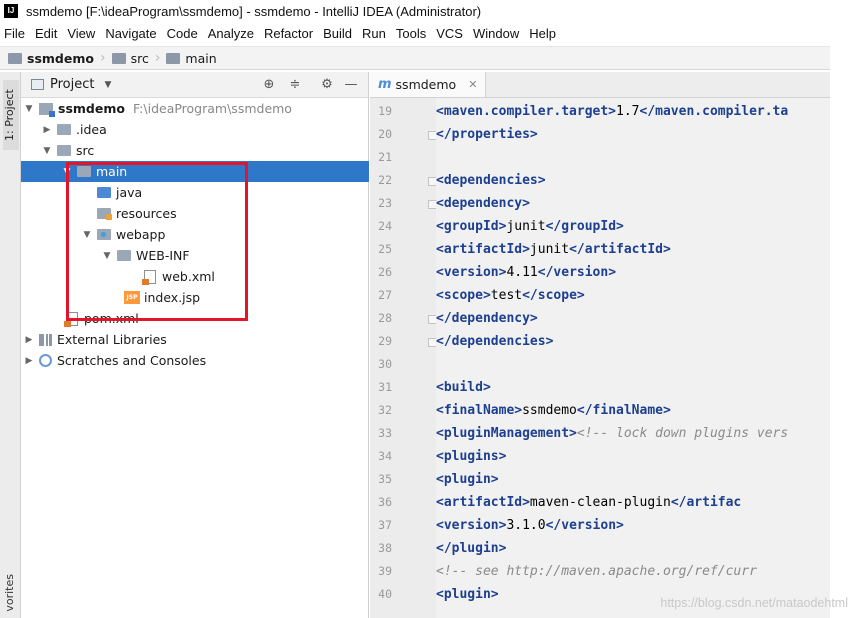 This screenshot has width=858, height=618. I want to click on tree-item-label: java, so click(129, 192).